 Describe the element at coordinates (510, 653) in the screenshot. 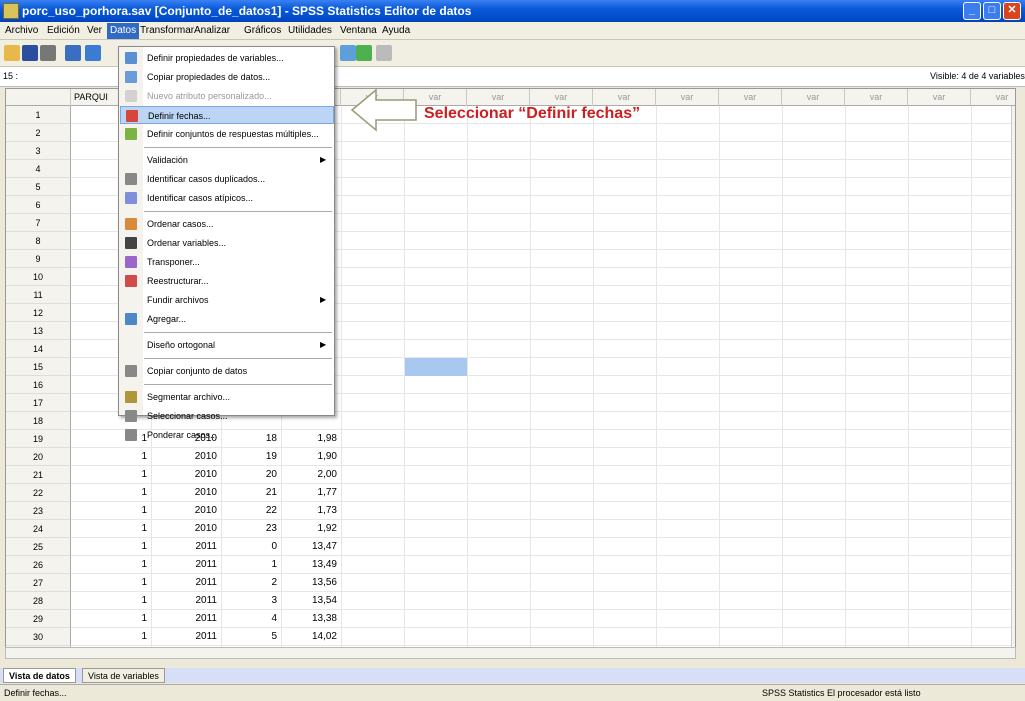

I see `horizontal-scrollbar` at that location.